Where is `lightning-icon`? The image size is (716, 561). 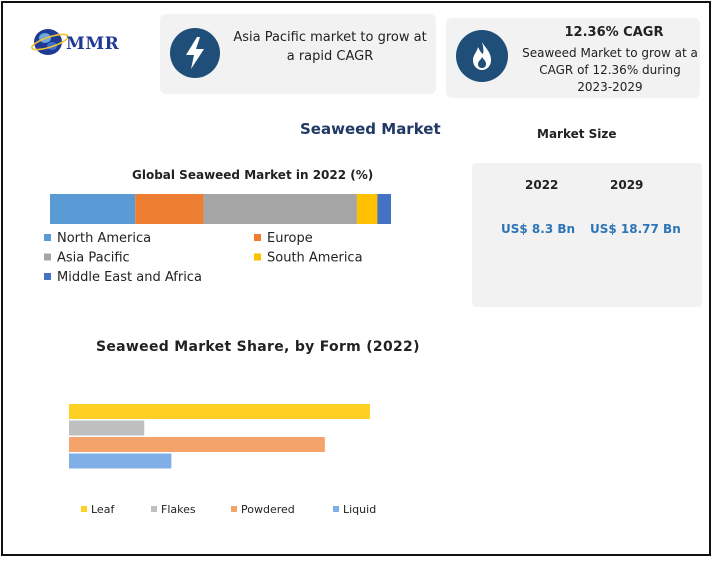
lightning-icon is located at coordinates (195, 53).